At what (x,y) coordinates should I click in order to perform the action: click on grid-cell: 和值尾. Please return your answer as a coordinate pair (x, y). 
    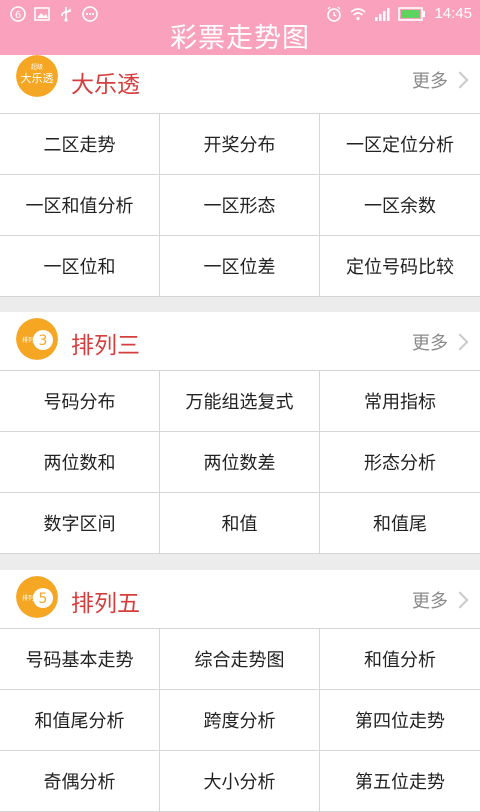
    Looking at the image, I should click on (400, 523).